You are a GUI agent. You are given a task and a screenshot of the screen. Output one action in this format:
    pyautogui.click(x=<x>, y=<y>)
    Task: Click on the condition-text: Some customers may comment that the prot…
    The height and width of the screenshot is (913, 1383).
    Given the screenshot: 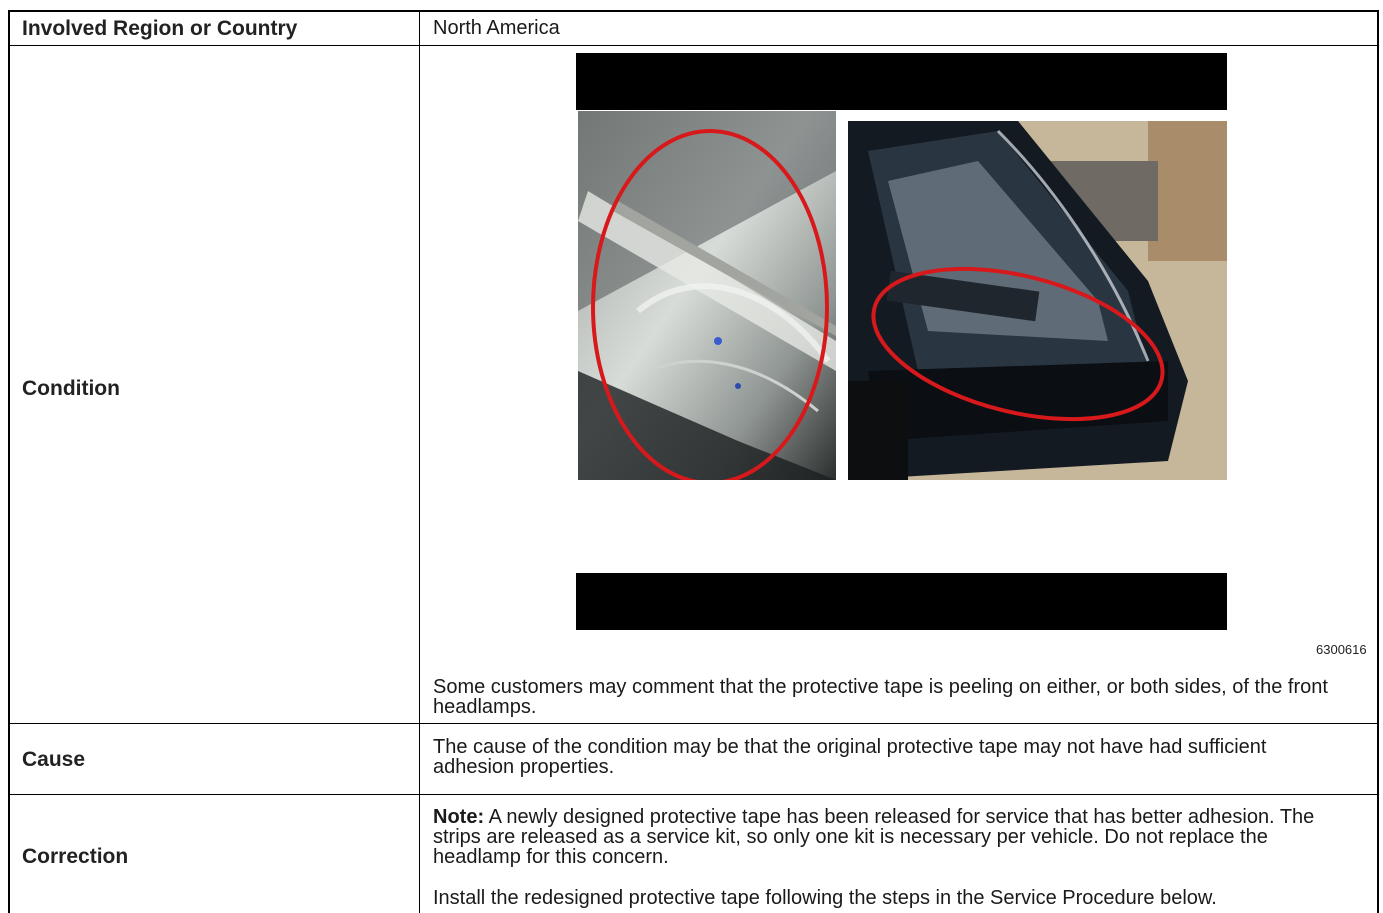 What is the action you would take?
    pyautogui.click(x=880, y=697)
    